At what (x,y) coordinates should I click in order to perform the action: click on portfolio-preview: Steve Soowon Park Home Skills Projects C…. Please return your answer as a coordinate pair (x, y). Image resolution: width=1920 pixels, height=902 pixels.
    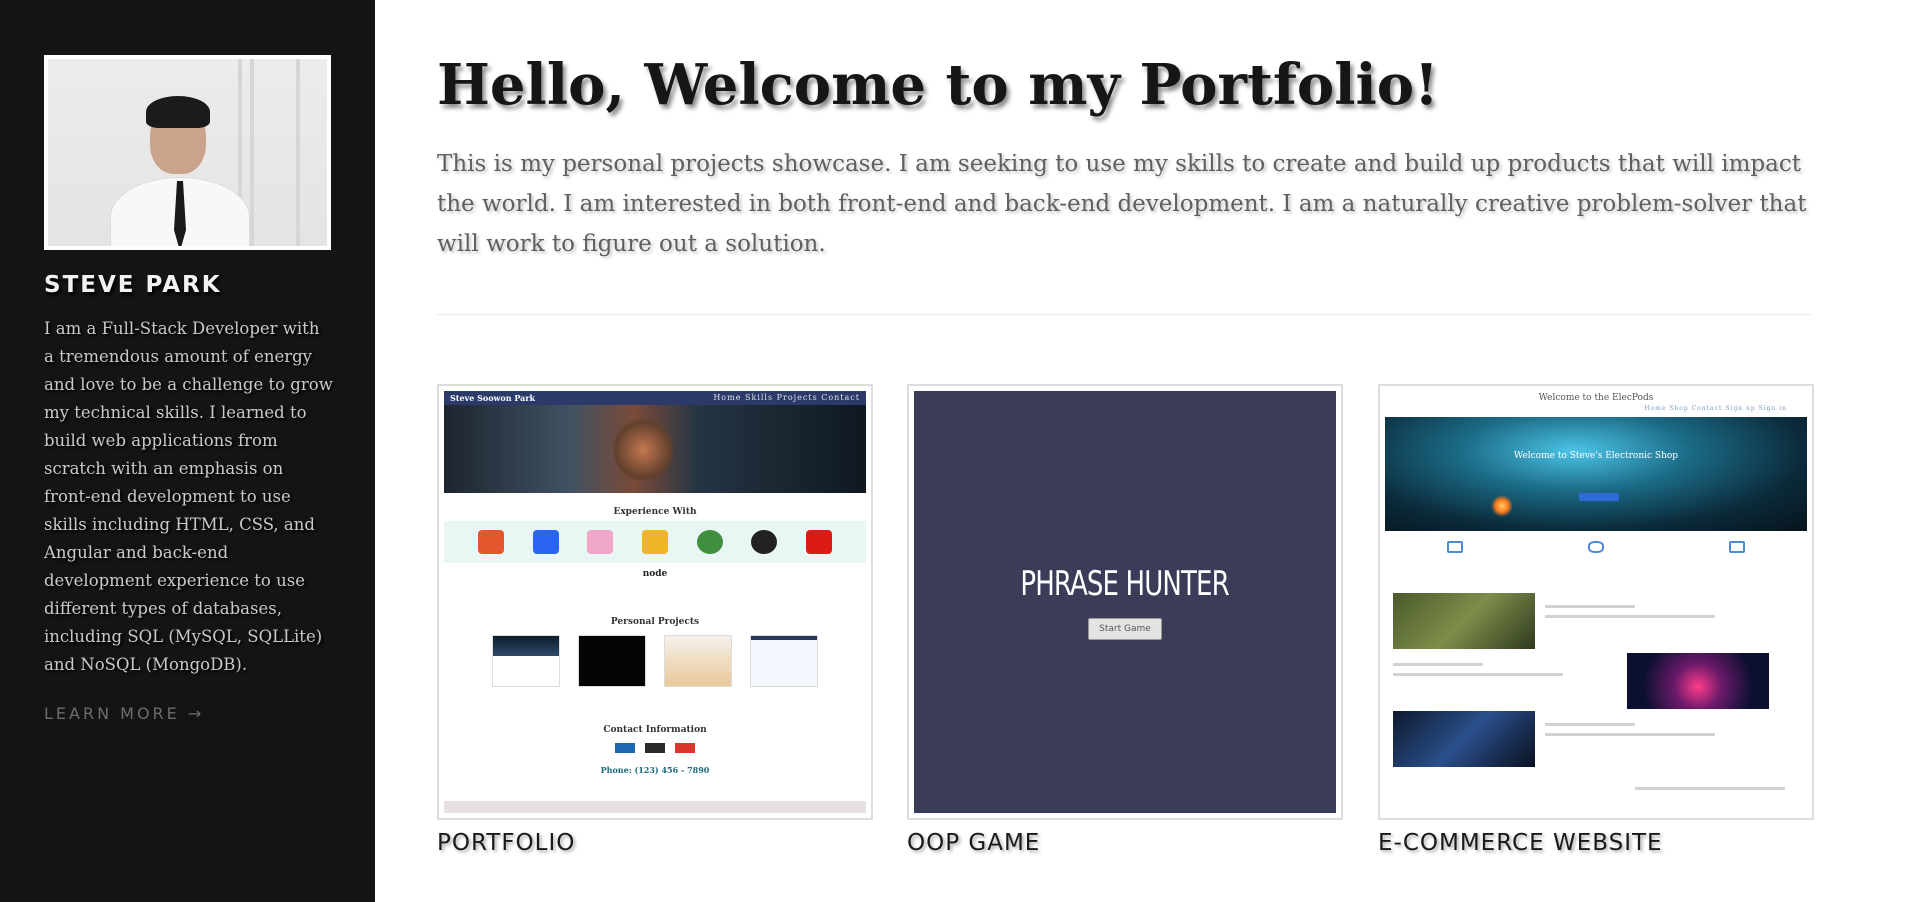
    Looking at the image, I should click on (655, 602).